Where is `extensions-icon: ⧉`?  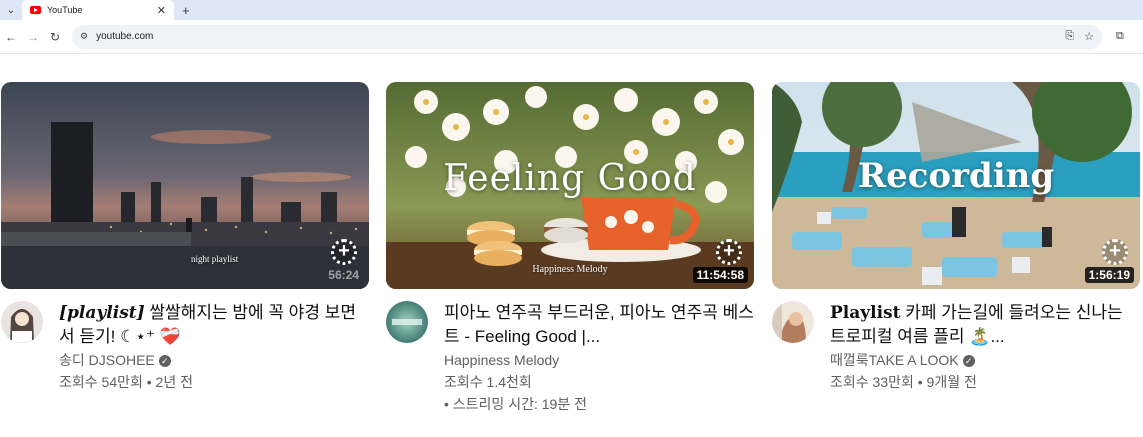
extensions-icon: ⧉ is located at coordinates (1120, 36).